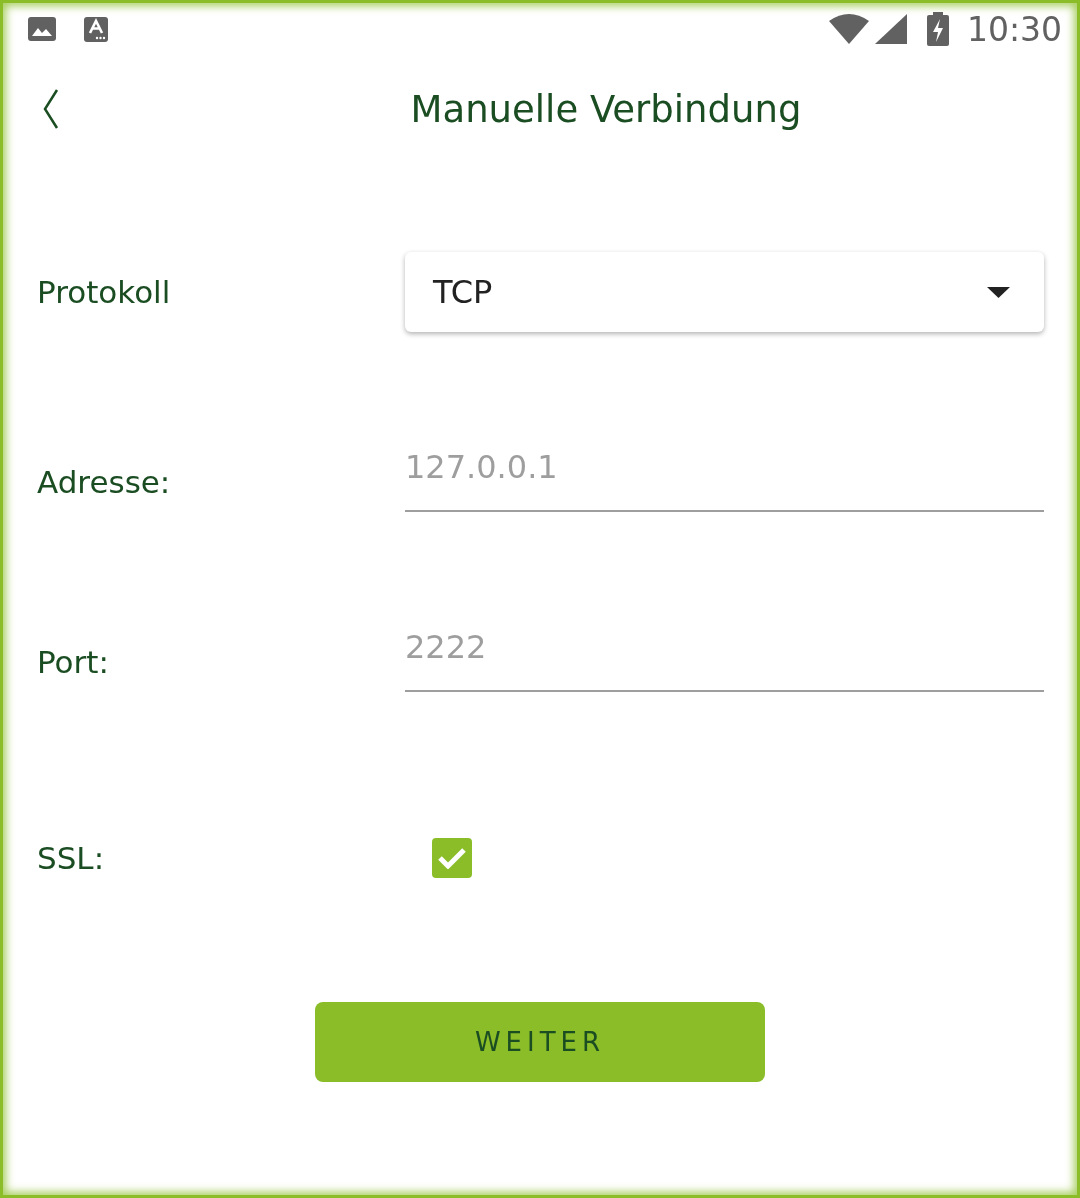 The image size is (1080, 1198). Describe the element at coordinates (890, 29) in the screenshot. I see `signal-icon` at that location.